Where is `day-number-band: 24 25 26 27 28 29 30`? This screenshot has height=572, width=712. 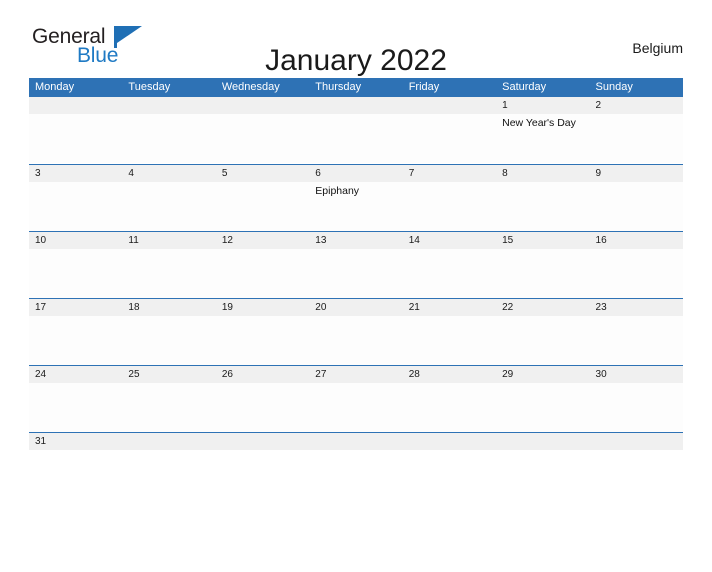 day-number-band: 24 25 26 27 28 29 30 is located at coordinates (356, 374).